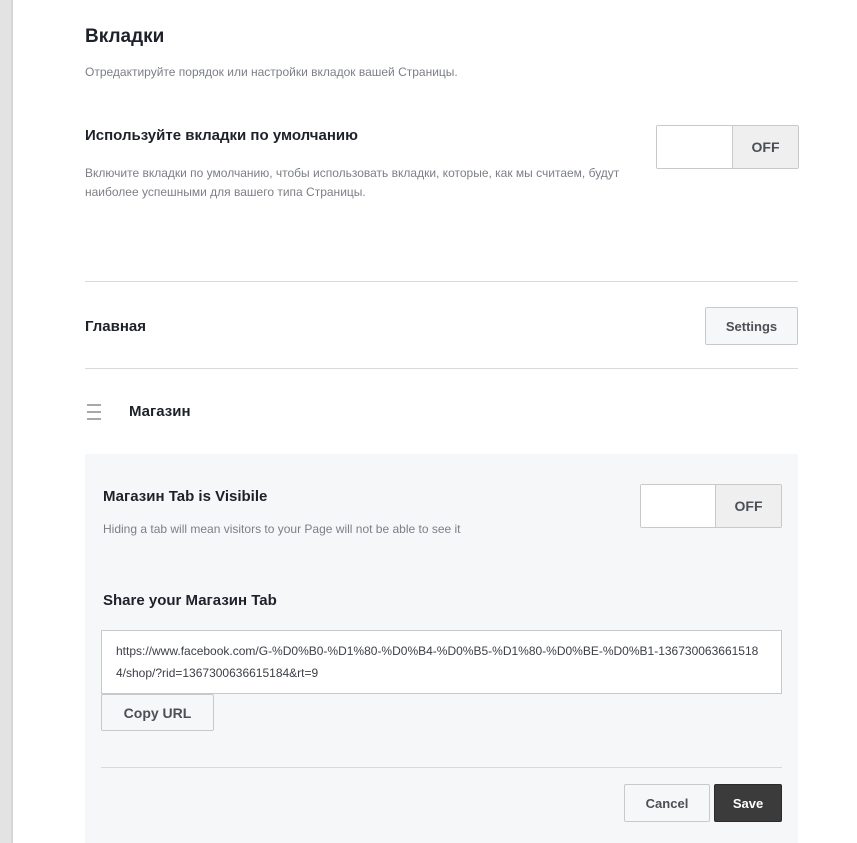  I want to click on shop-visible-title: Магазин Tab is Visibile, so click(185, 496).